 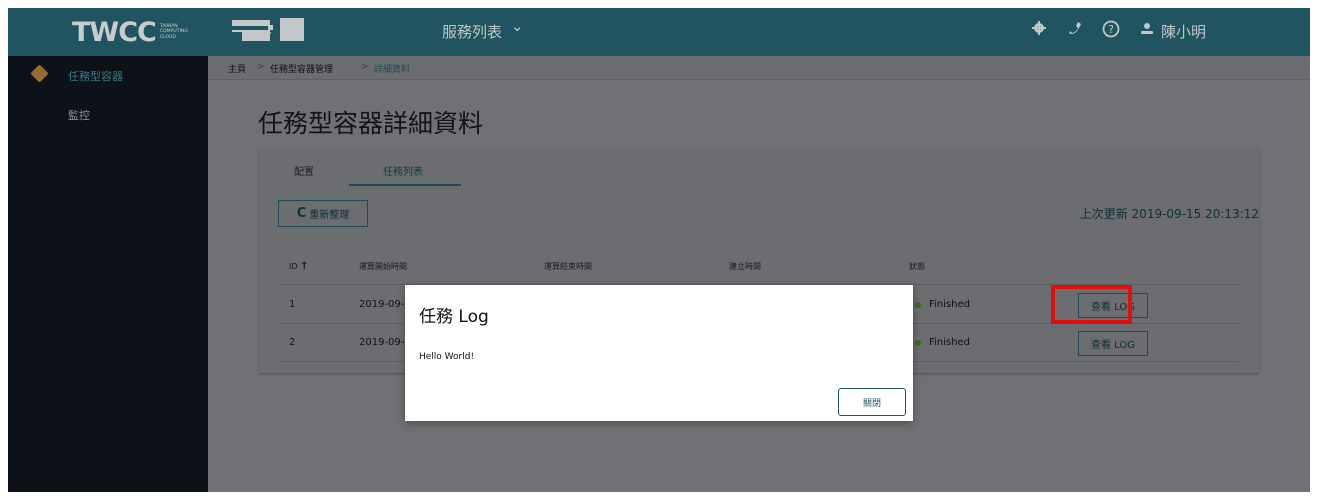 I want to click on table-header: ID ↑ 運算開始時間 運算結束時間 建立時間 狀態, so click(x=759, y=266).